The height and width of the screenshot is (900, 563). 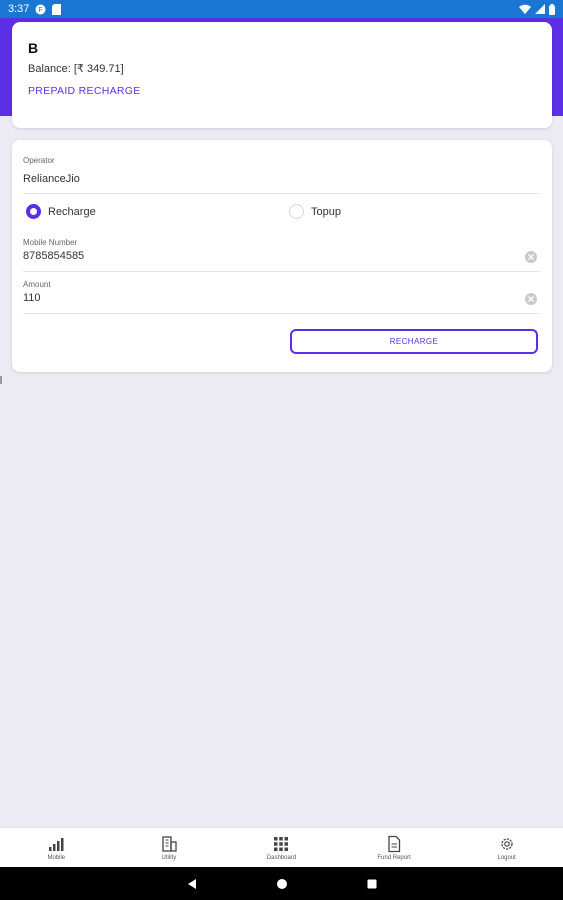 I want to click on svg-text: F, so click(x=41, y=10).